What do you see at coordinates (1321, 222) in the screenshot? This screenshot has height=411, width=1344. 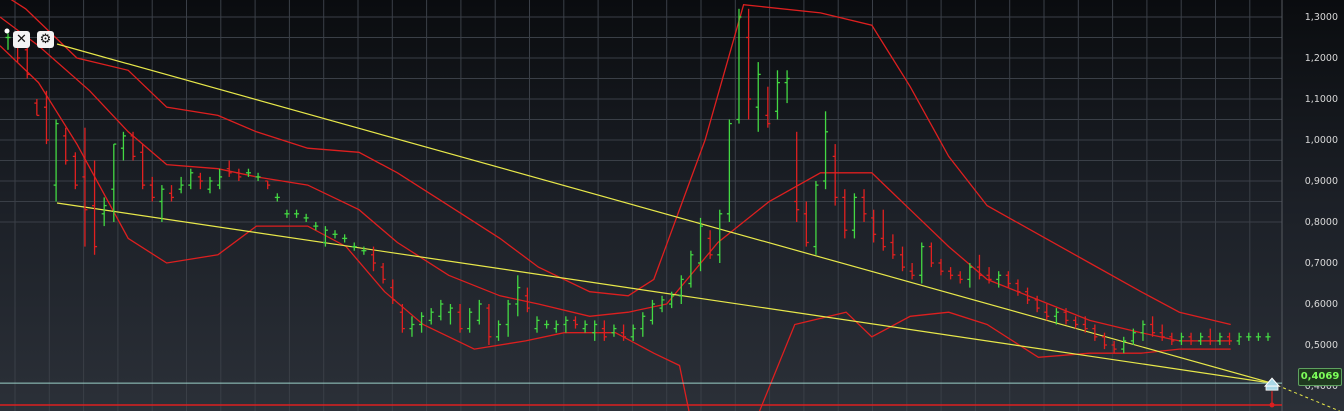 I see `y-tick-label: 0,8000` at bounding box center [1321, 222].